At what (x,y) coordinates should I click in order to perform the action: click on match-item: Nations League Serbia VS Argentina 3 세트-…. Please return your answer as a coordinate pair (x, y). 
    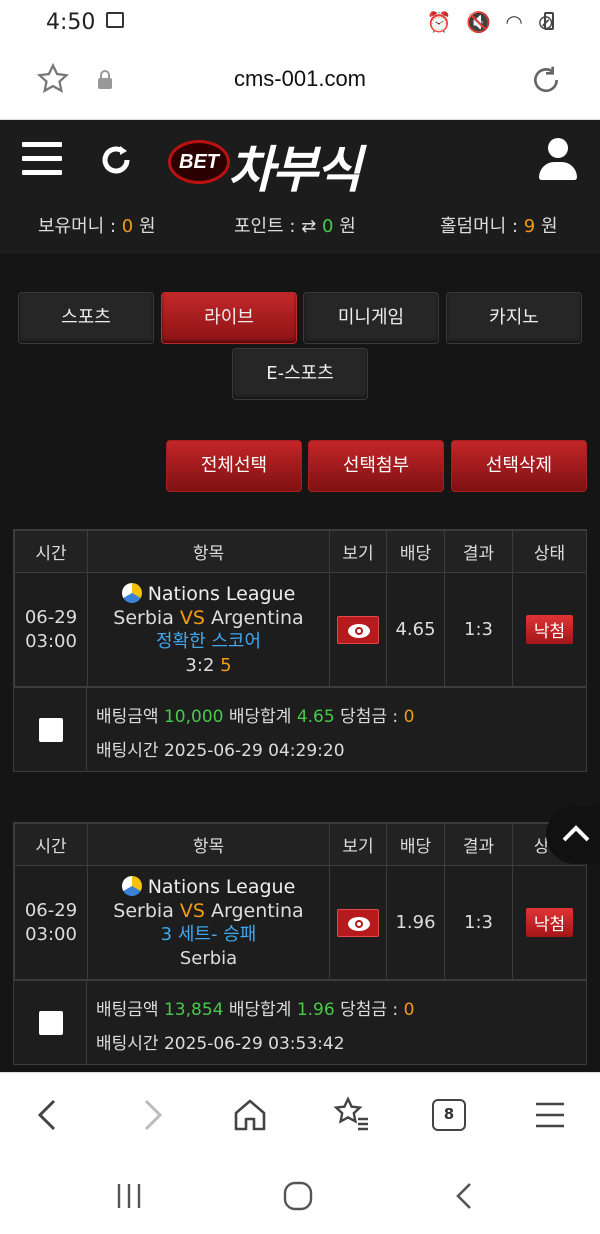
    Looking at the image, I should click on (208, 922).